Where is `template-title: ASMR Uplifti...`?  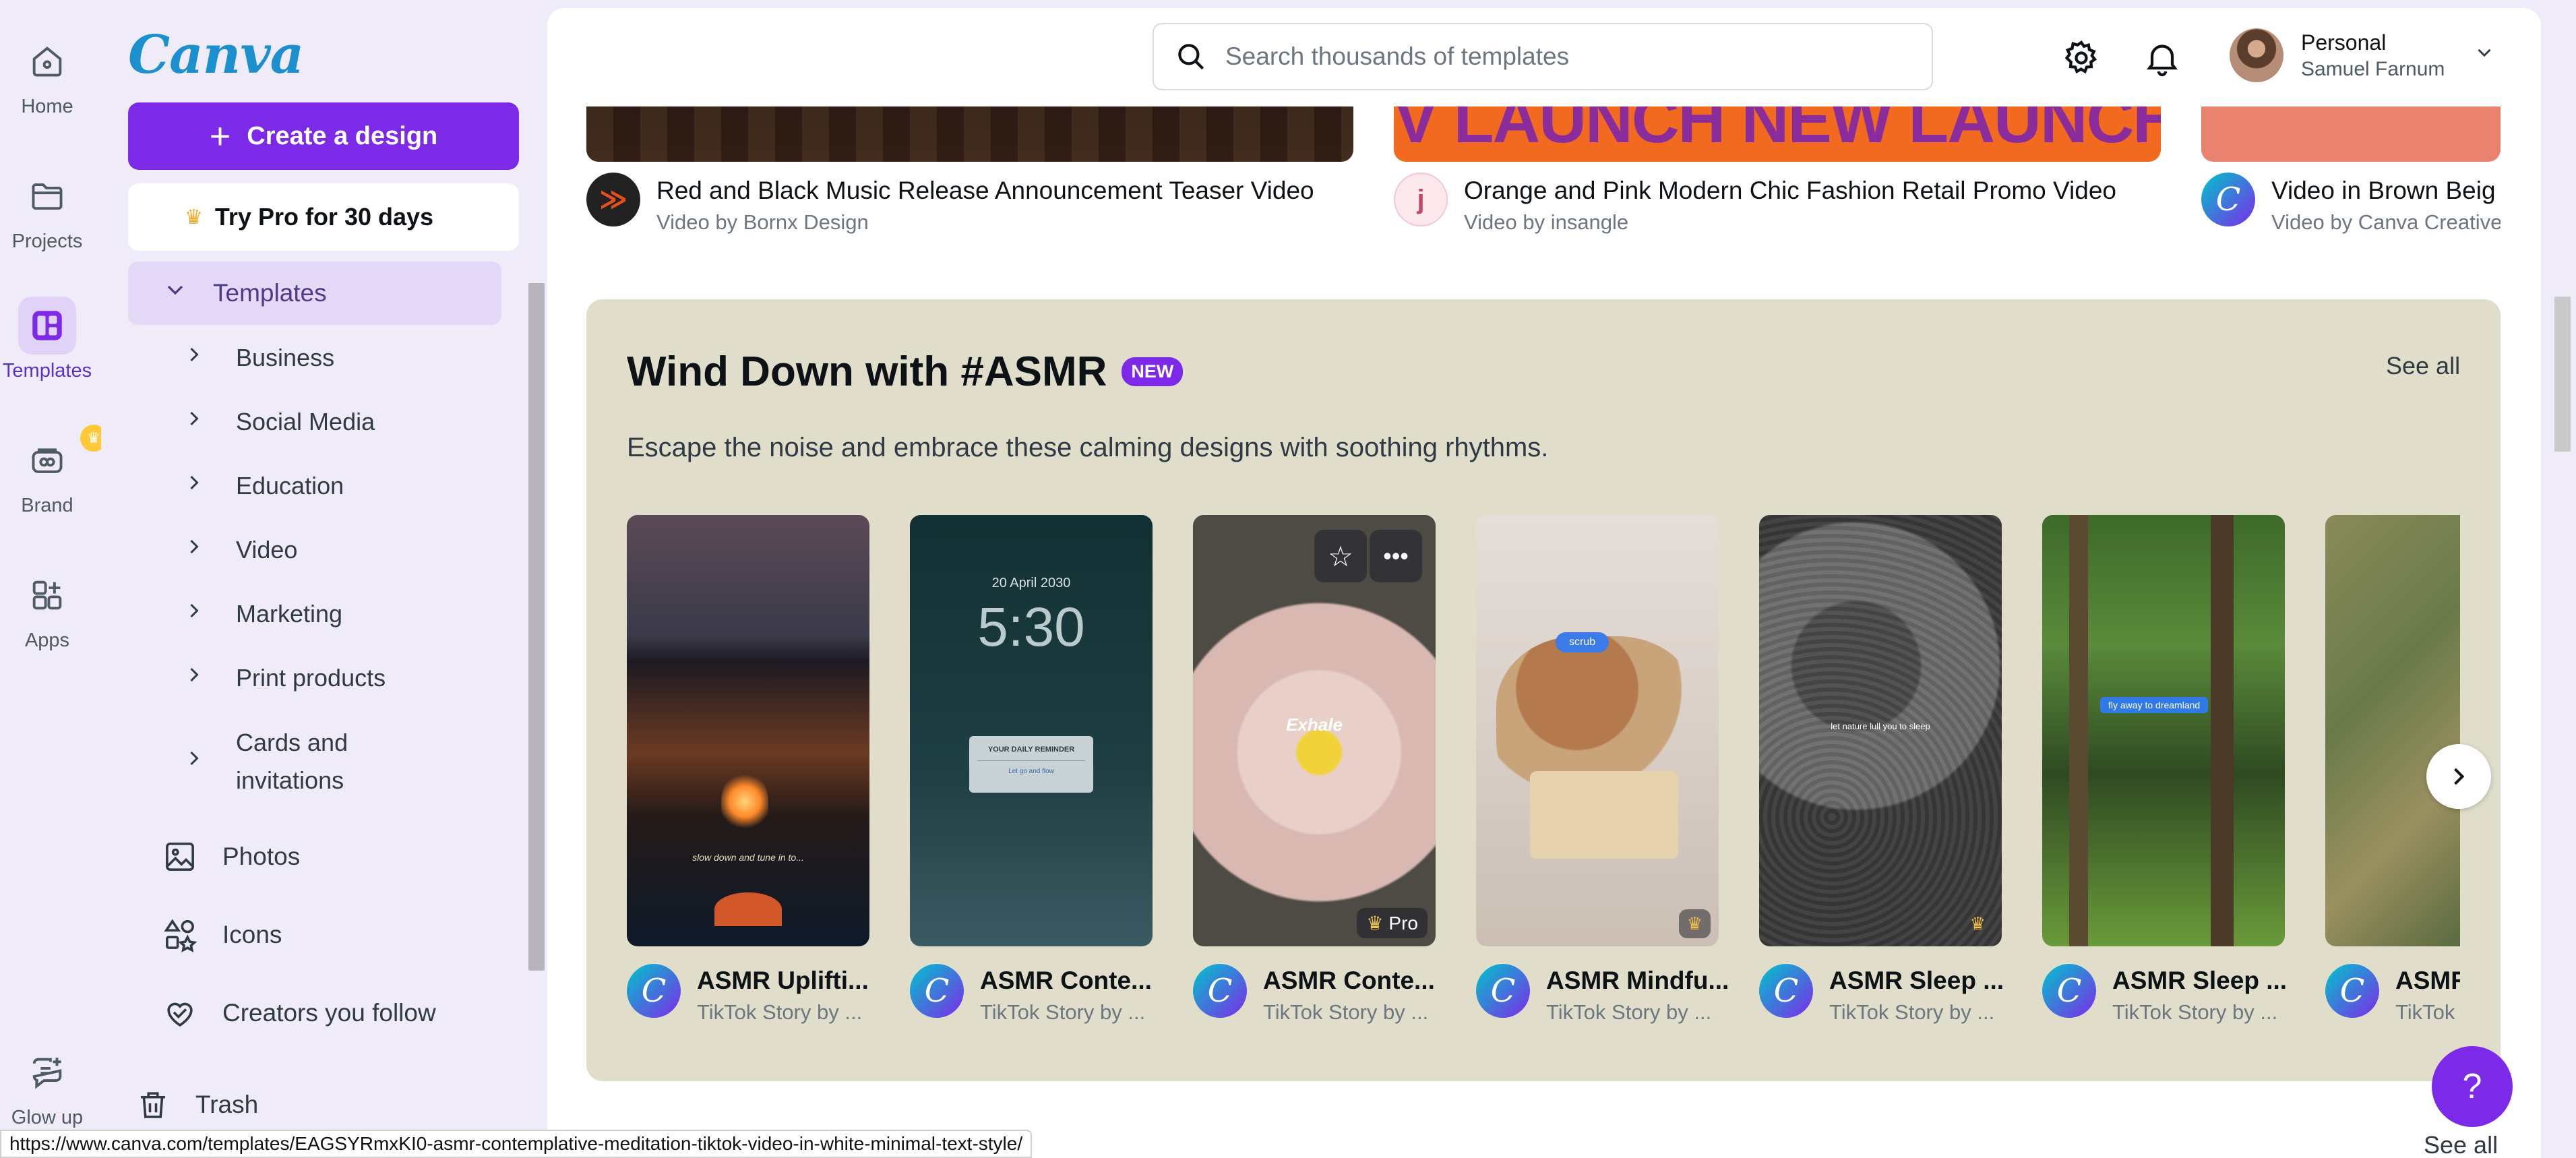
template-title: ASMR Uplifti... is located at coordinates (783, 981).